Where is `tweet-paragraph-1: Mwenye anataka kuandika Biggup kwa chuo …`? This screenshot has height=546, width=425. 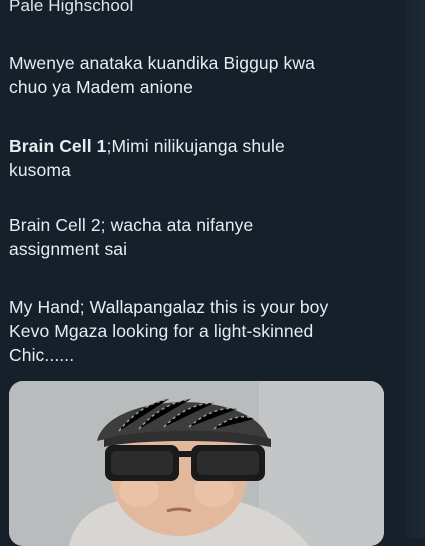 tweet-paragraph-1: Mwenye anataka kuandika Biggup kwa chuo … is located at coordinates (162, 75).